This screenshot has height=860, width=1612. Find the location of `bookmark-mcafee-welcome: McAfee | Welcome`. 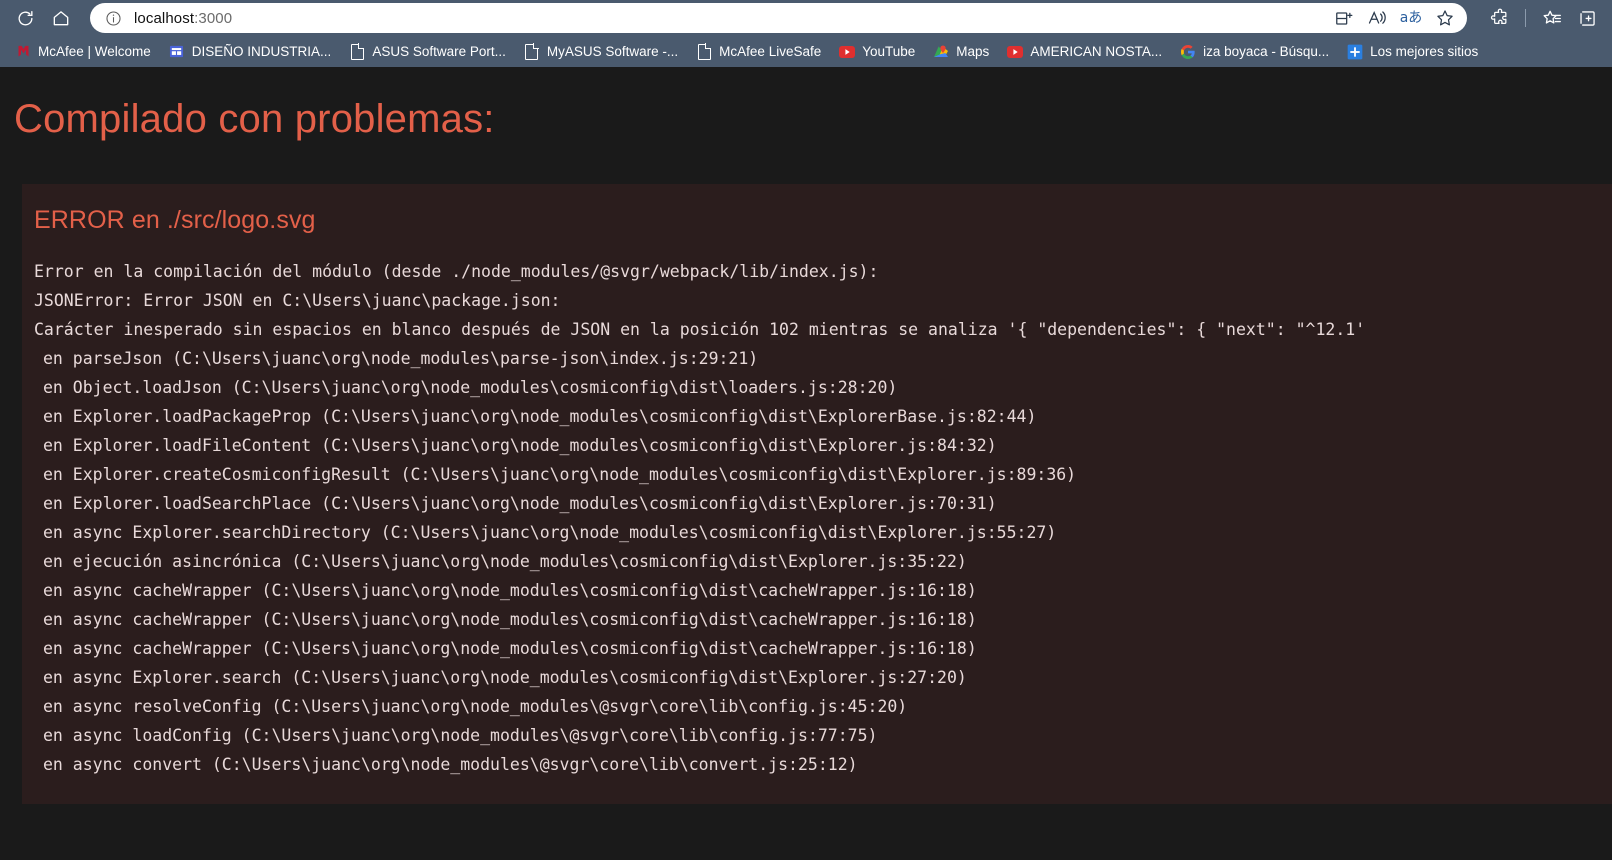

bookmark-mcafee-welcome: McAfee | Welcome is located at coordinates (83, 52).